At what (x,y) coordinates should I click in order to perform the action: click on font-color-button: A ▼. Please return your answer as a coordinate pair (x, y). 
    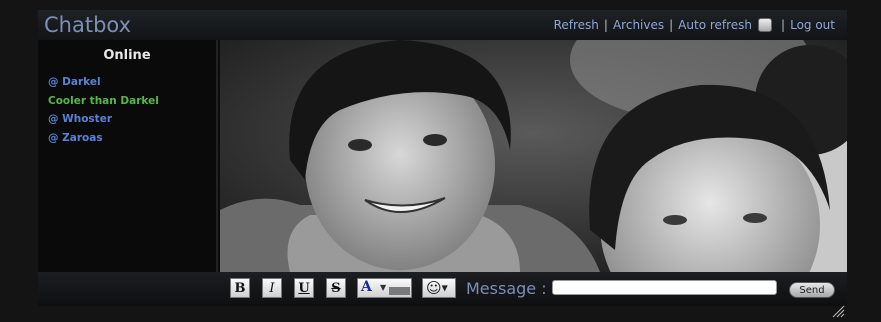
    Looking at the image, I should click on (384, 288).